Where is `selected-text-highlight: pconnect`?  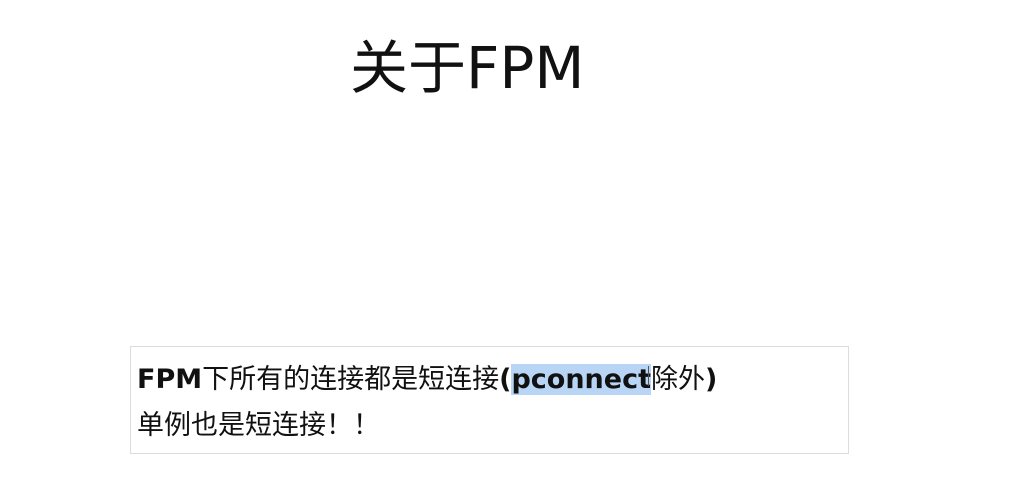 selected-text-highlight: pconnect is located at coordinates (581, 379).